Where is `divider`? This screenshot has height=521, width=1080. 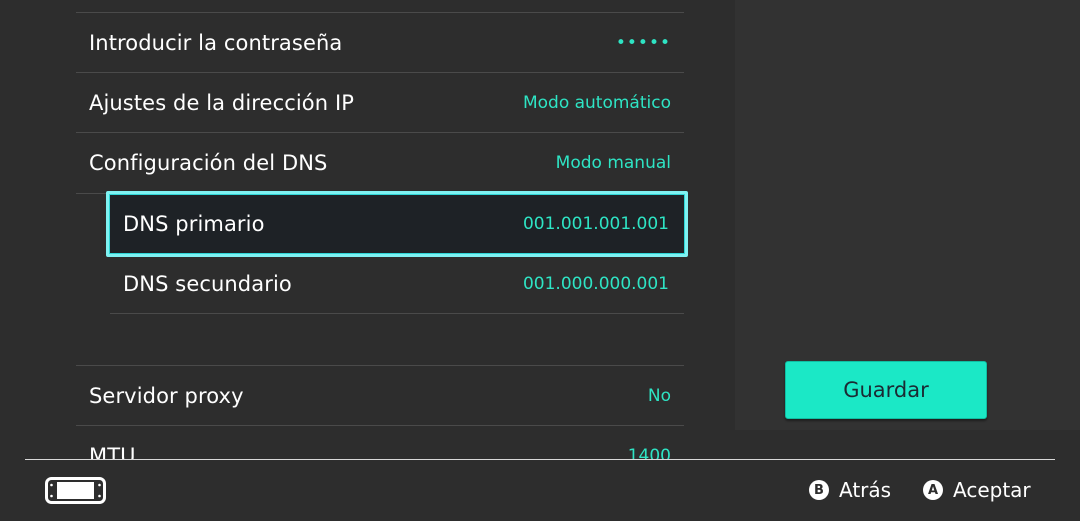
divider is located at coordinates (397, 313).